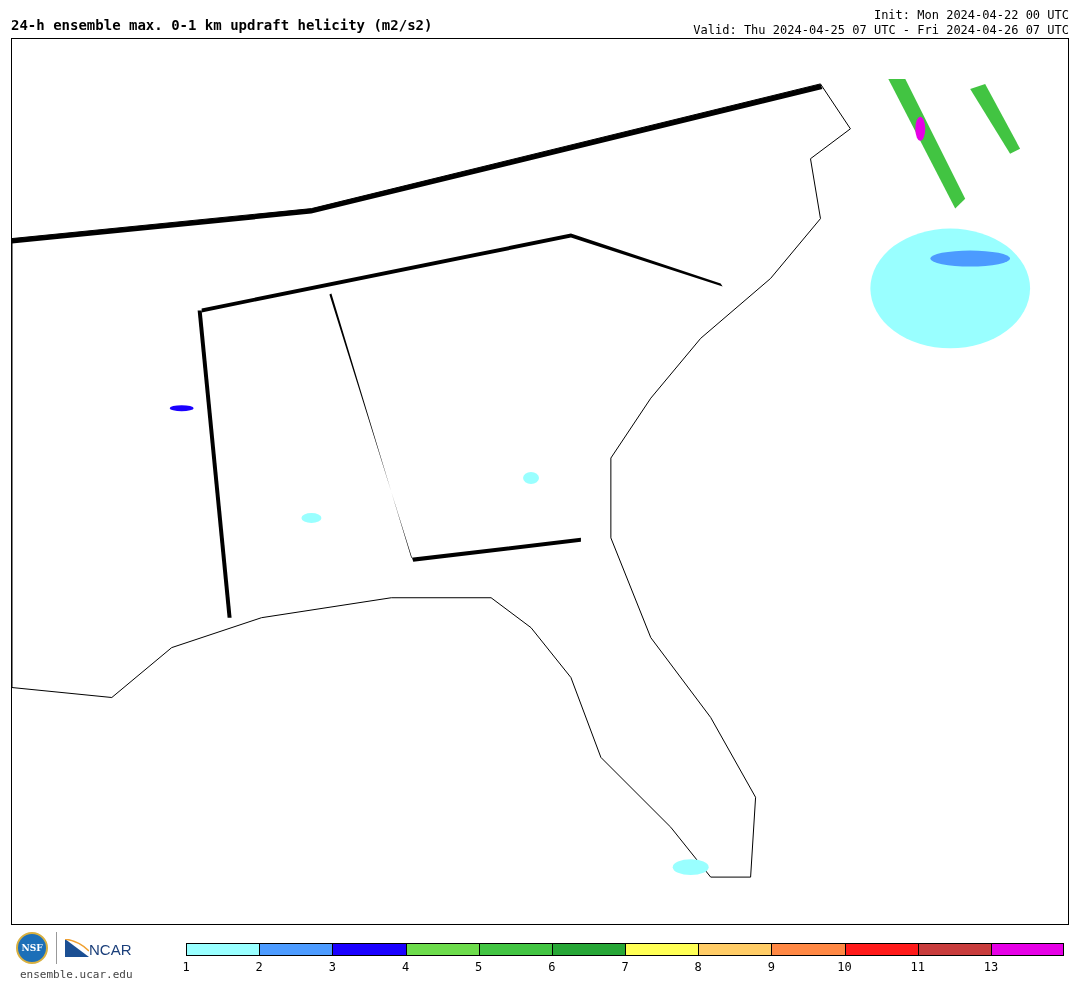  I want to click on tick-label: 9, so click(771, 967).